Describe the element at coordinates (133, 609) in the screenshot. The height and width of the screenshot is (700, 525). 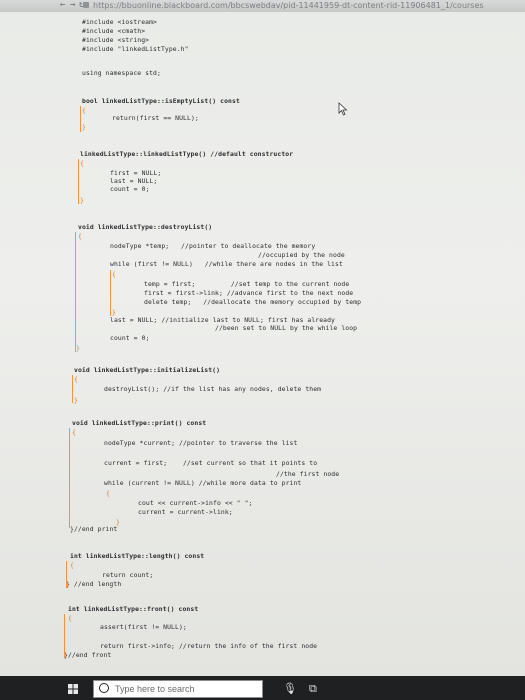
I see `code-line: int linkedListType::front() const` at that location.